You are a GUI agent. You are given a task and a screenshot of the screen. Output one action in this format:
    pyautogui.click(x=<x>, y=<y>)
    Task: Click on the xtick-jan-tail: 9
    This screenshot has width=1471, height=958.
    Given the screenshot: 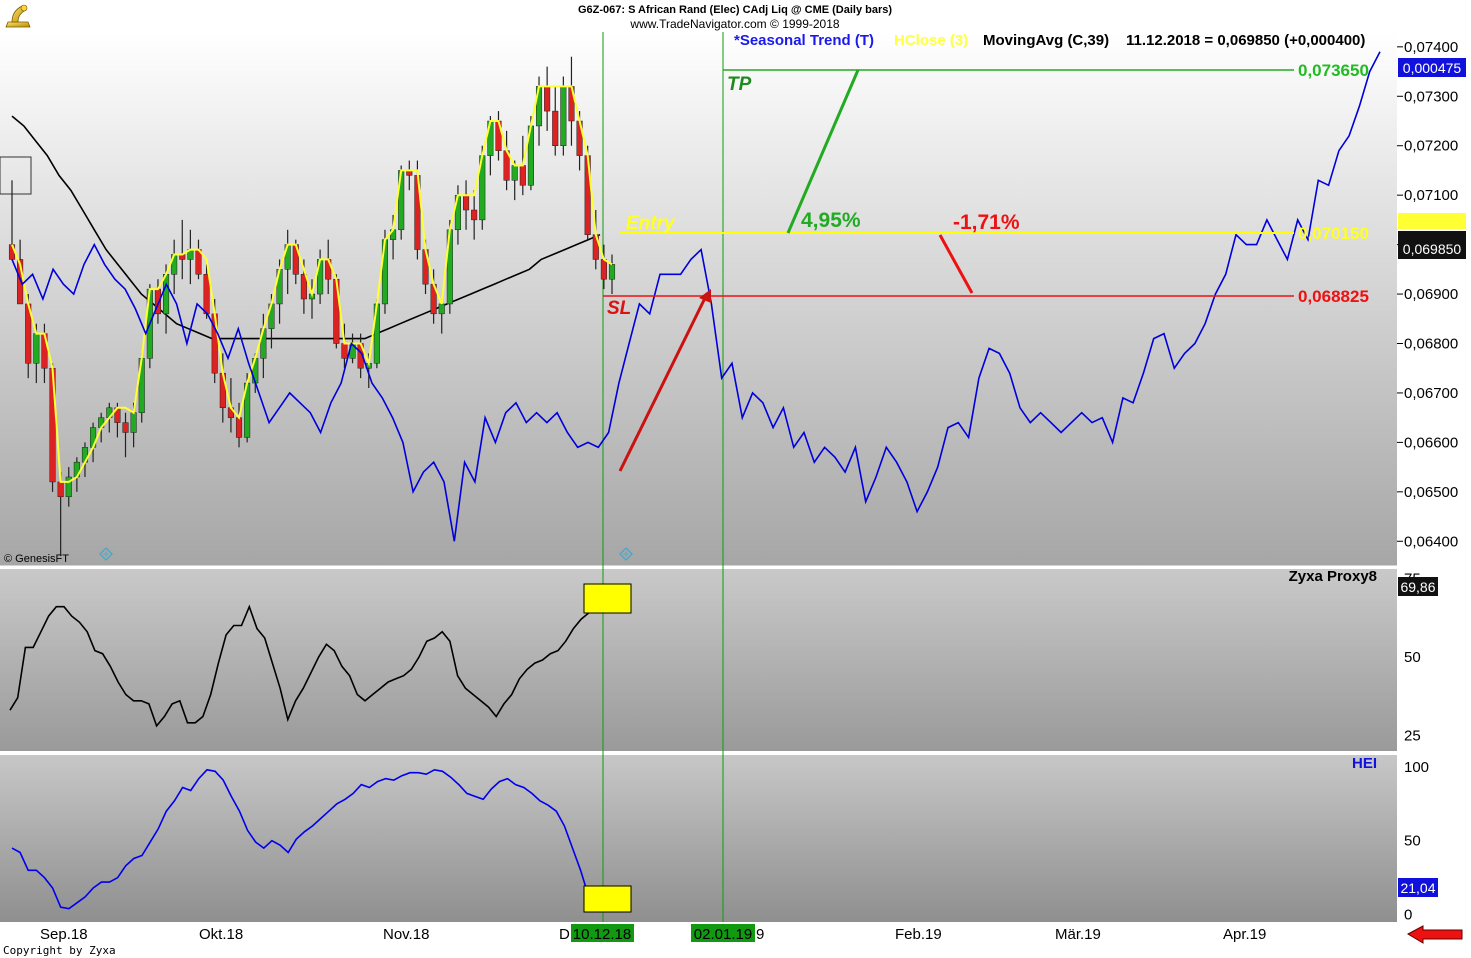 What is the action you would take?
    pyautogui.click(x=760, y=934)
    